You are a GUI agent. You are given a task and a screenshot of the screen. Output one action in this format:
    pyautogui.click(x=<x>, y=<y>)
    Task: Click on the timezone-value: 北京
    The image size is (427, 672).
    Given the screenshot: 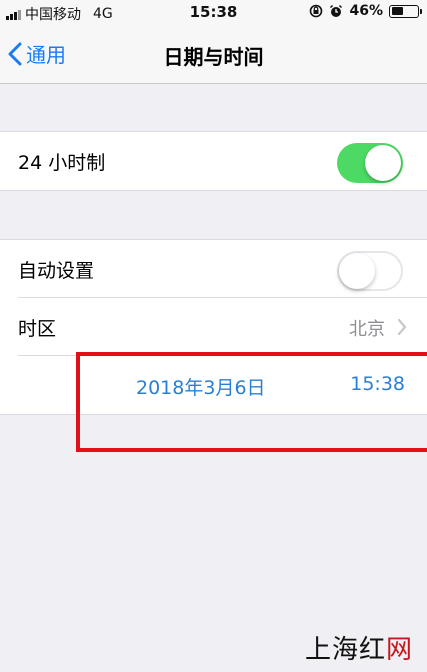 What is the action you would take?
    pyautogui.click(x=367, y=329)
    